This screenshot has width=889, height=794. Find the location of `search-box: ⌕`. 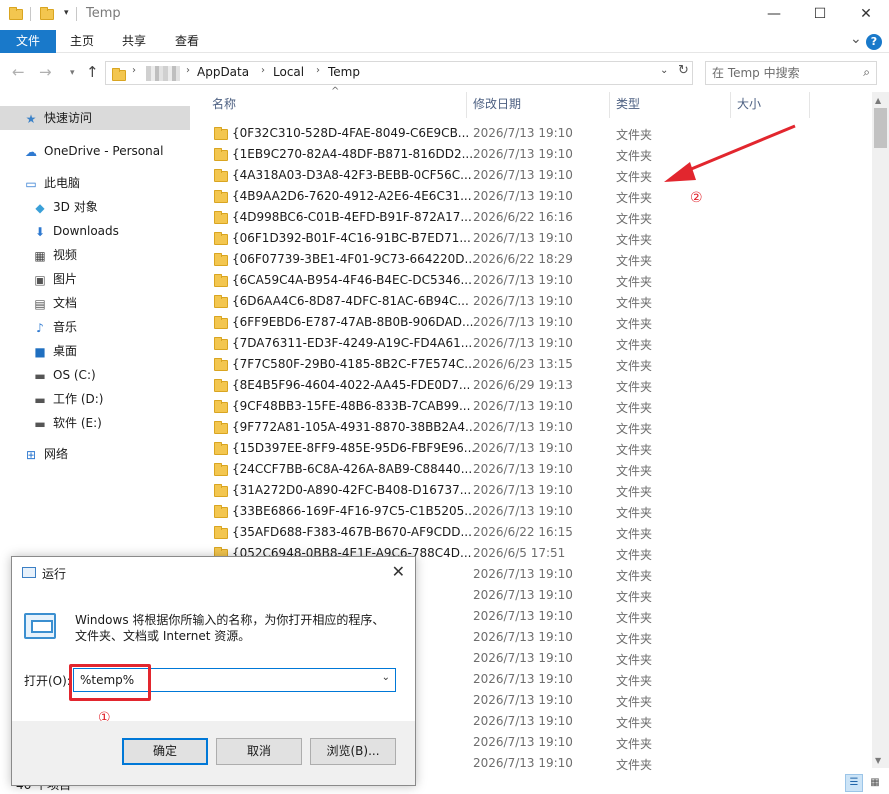

search-box: ⌕ is located at coordinates (791, 73).